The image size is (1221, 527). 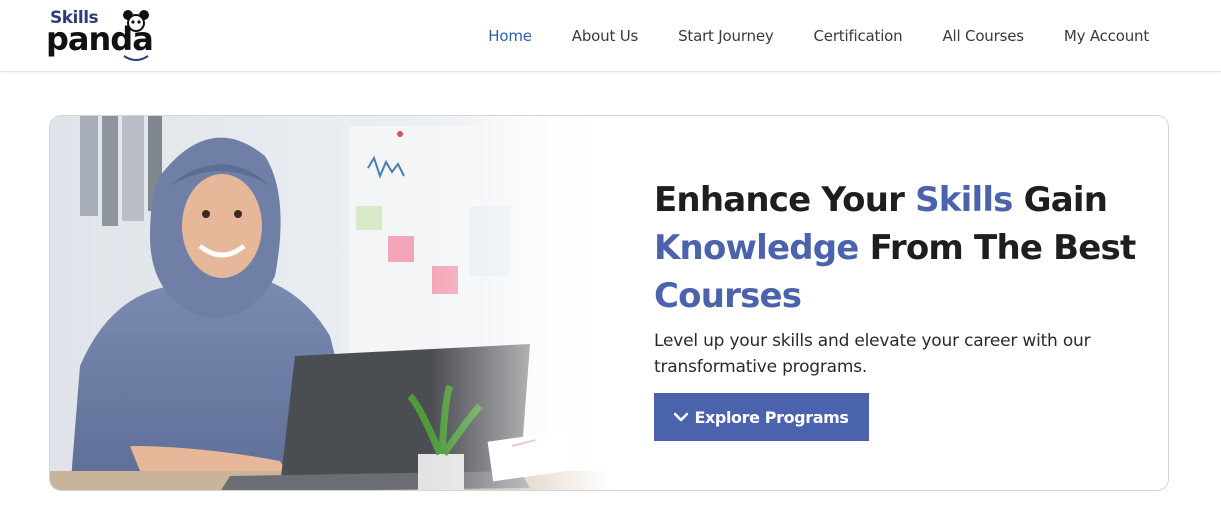 I want to click on headline-highlight-courses: Courses, so click(x=728, y=296).